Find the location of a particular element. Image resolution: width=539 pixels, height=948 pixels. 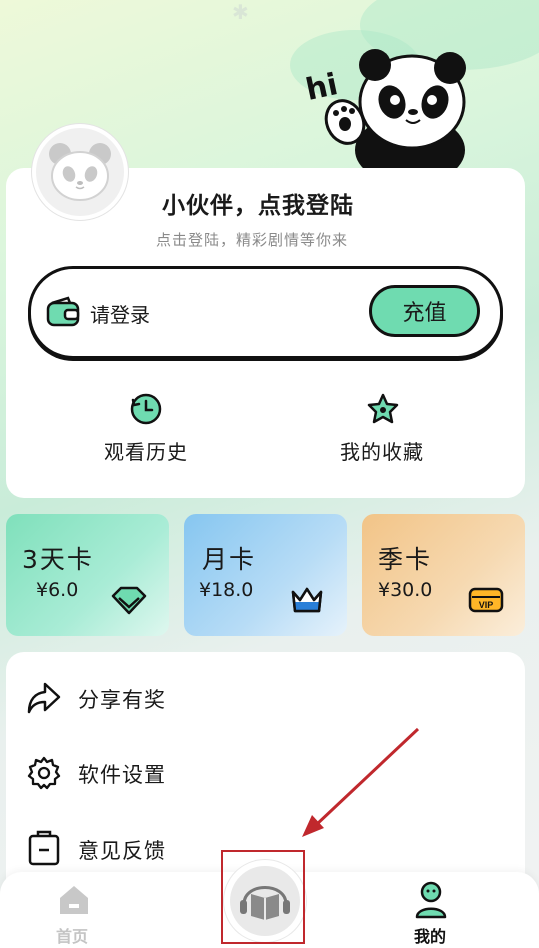

wallet-icon is located at coordinates (63, 314).